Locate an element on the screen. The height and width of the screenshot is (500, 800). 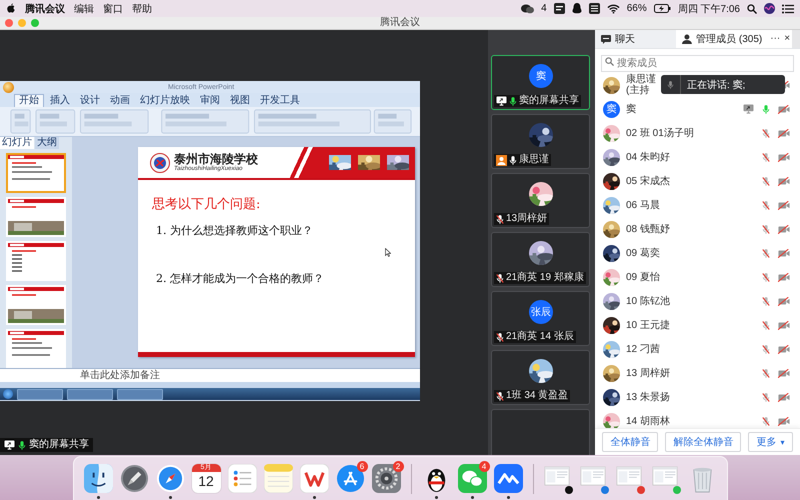
person-icon is located at coordinates (687, 39).